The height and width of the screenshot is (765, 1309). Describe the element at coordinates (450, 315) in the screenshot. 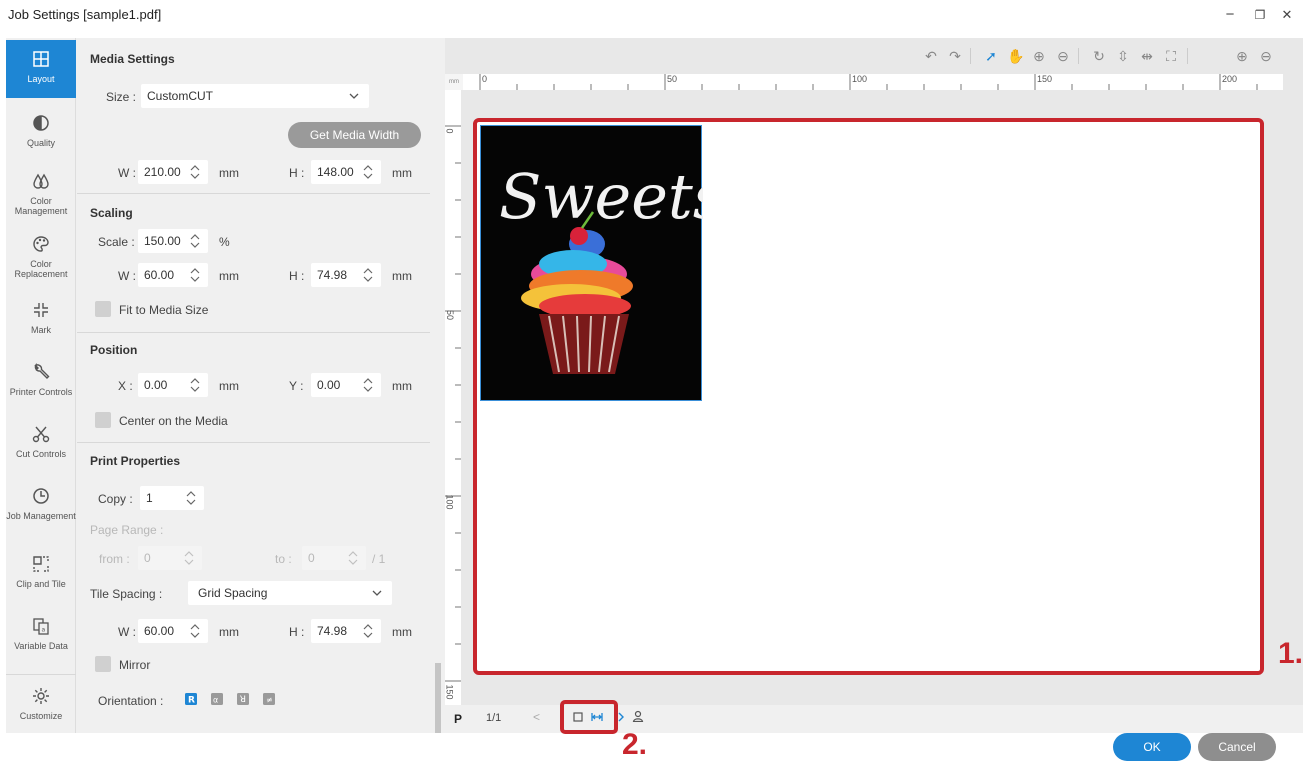

I see `ruler-v-label: 50` at that location.